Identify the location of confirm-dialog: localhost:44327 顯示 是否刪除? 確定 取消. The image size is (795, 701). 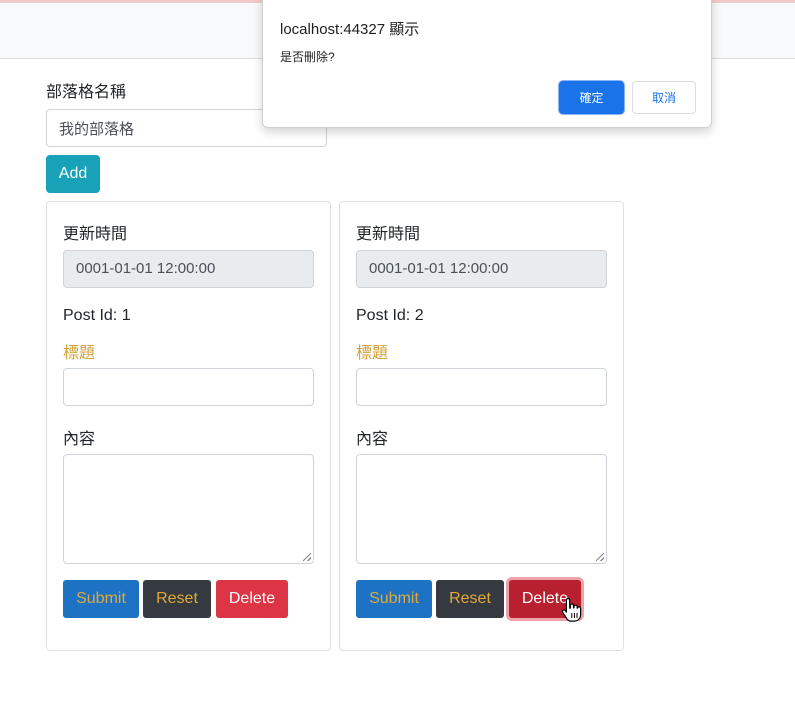
(487, 64).